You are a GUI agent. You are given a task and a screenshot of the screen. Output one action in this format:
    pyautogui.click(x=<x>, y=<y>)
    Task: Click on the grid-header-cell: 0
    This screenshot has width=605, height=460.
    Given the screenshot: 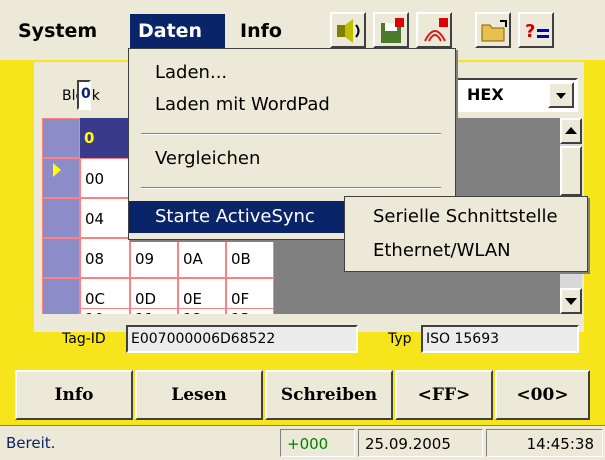 What is the action you would take?
    pyautogui.click(x=105, y=138)
    